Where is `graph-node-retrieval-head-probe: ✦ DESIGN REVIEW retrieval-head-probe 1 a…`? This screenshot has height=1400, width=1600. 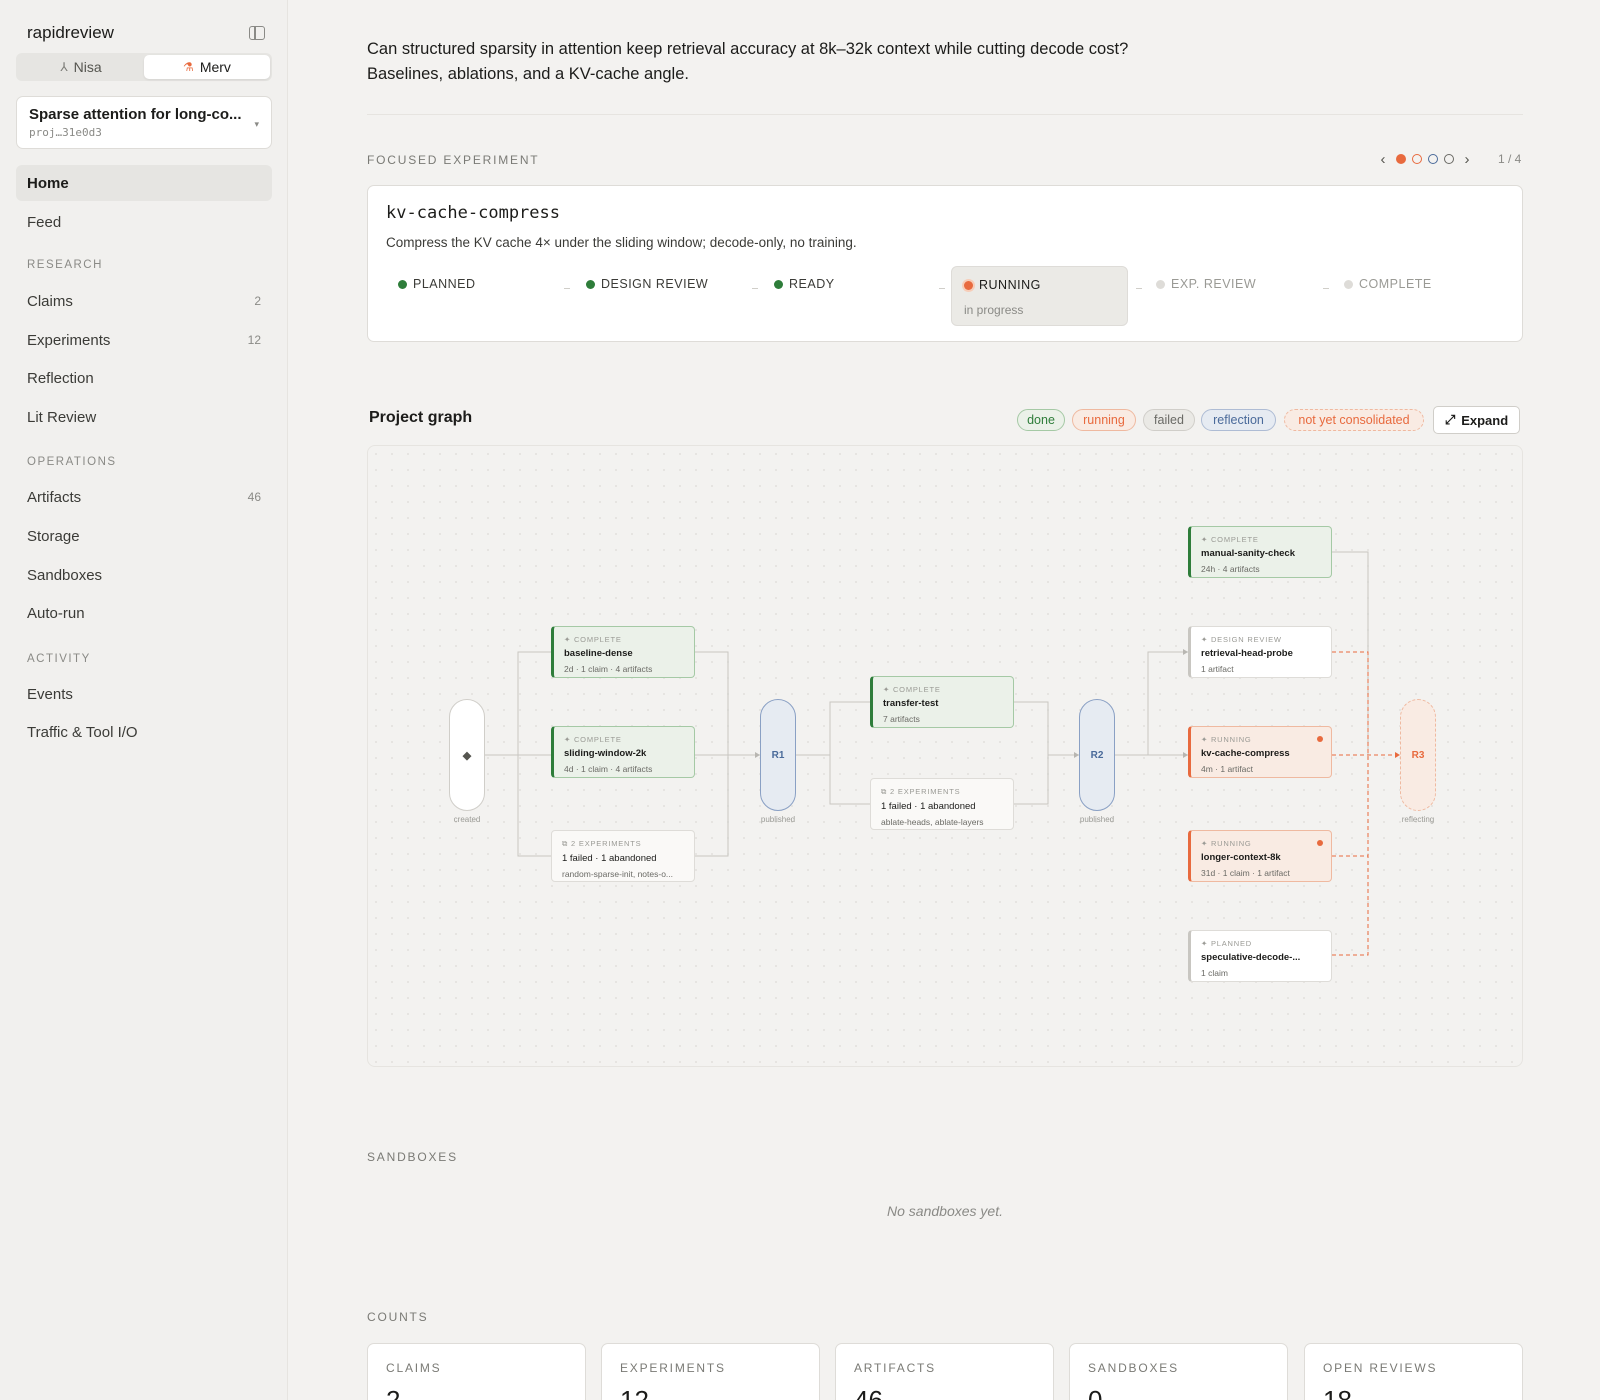
graph-node-retrieval-head-probe: ✦ DESIGN REVIEW retrieval-head-probe 1 a… is located at coordinates (1260, 652).